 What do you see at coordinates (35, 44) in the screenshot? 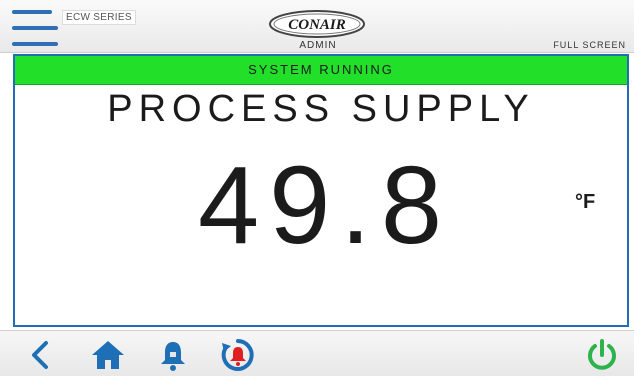
I see `menu-bar-bottom` at bounding box center [35, 44].